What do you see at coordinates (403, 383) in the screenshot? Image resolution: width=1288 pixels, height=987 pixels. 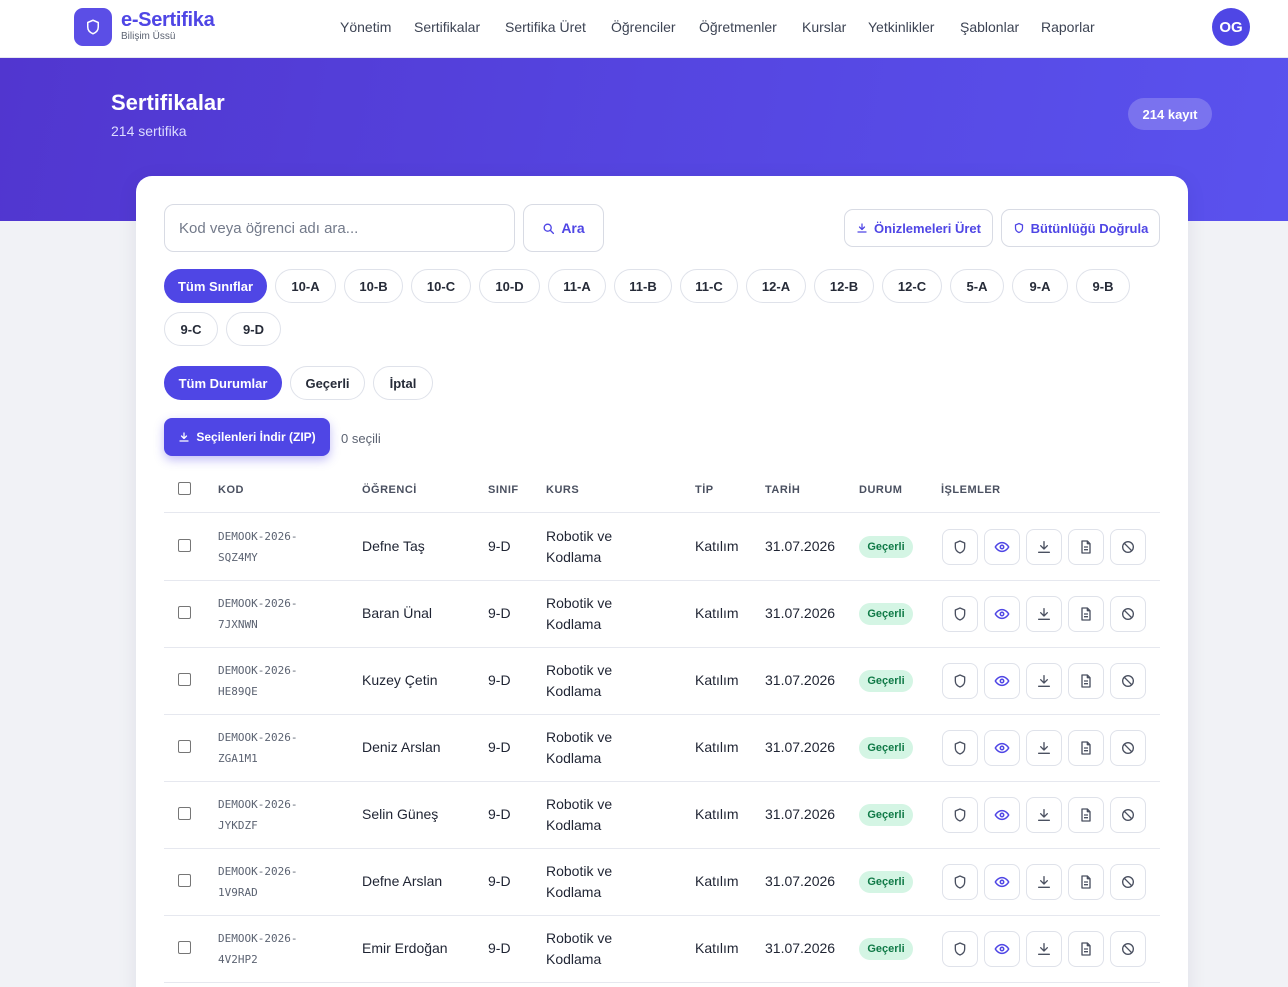 I see `status-filter-cancelled: İptal` at bounding box center [403, 383].